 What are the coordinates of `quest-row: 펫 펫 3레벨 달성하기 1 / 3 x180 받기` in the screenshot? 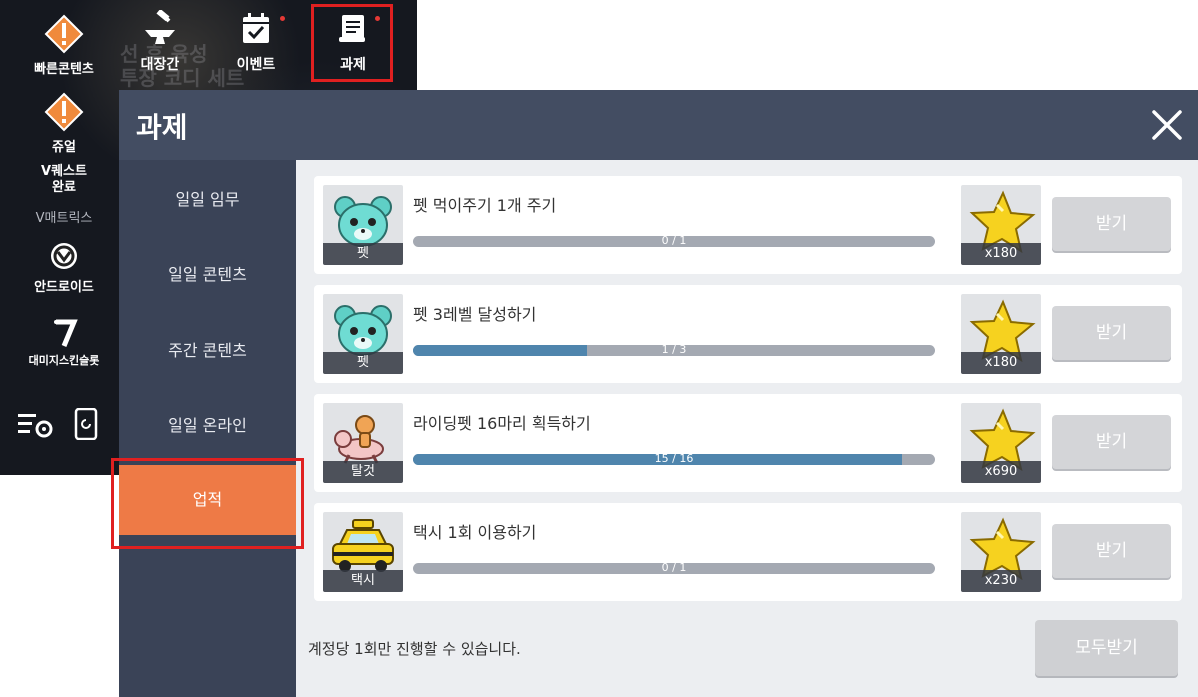 It's located at (748, 334).